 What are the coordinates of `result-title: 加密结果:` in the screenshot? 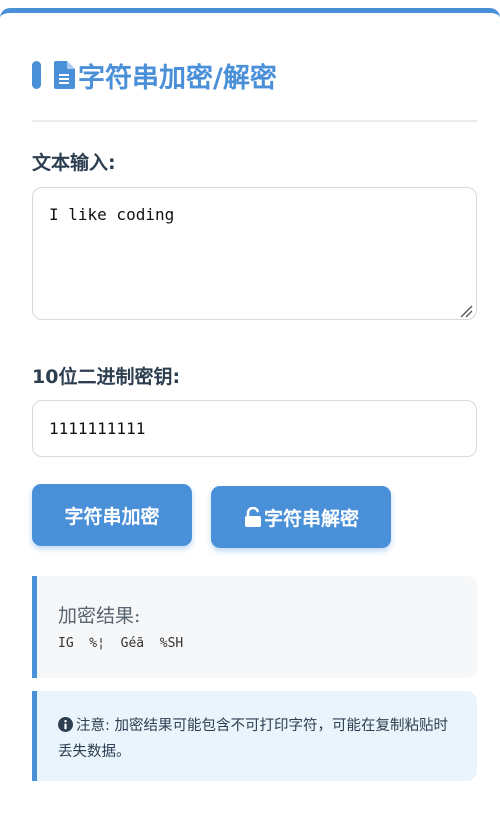 It's located at (99, 616).